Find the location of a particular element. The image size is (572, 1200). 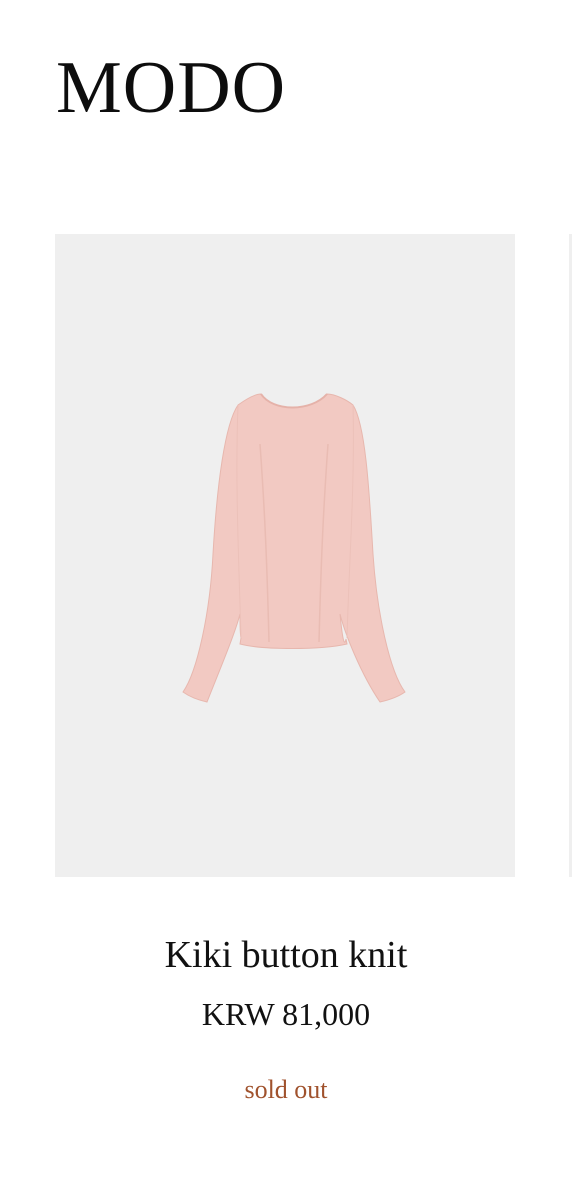

product-price: KRW 81,000 is located at coordinates (286, 1014).